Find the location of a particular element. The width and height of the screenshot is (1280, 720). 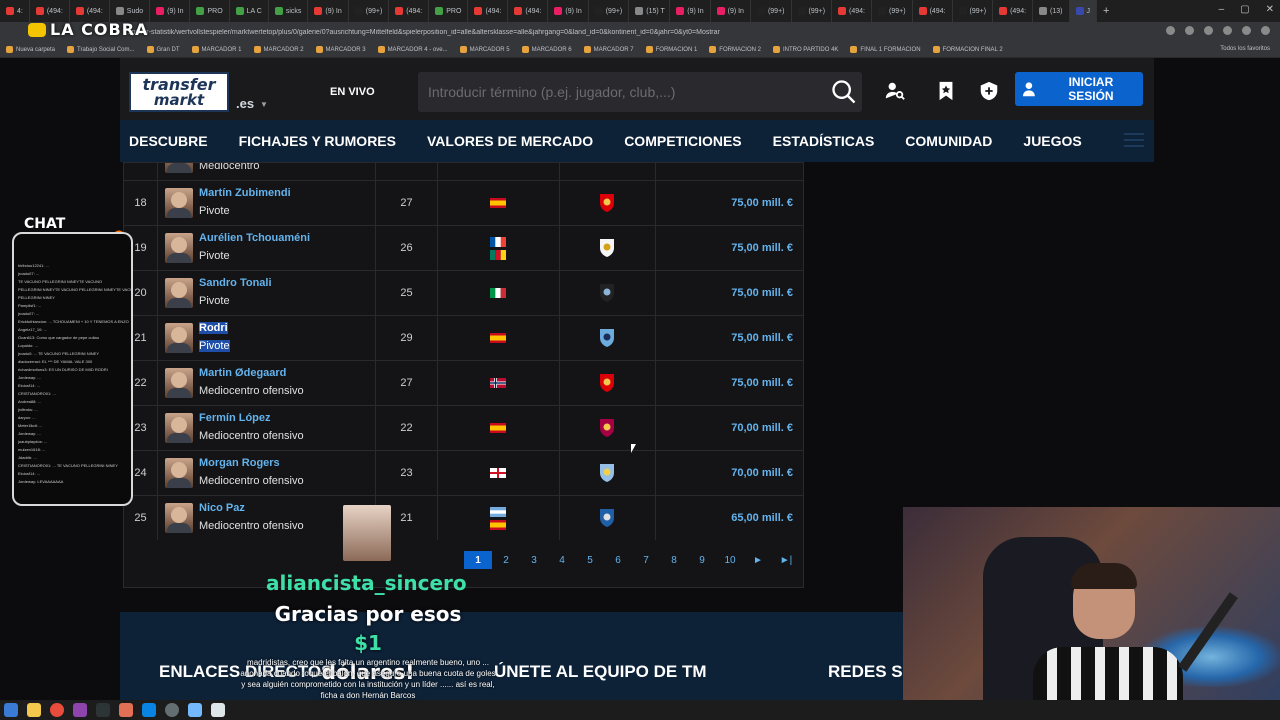

player-name-link: Fermín López is located at coordinates (235, 418).